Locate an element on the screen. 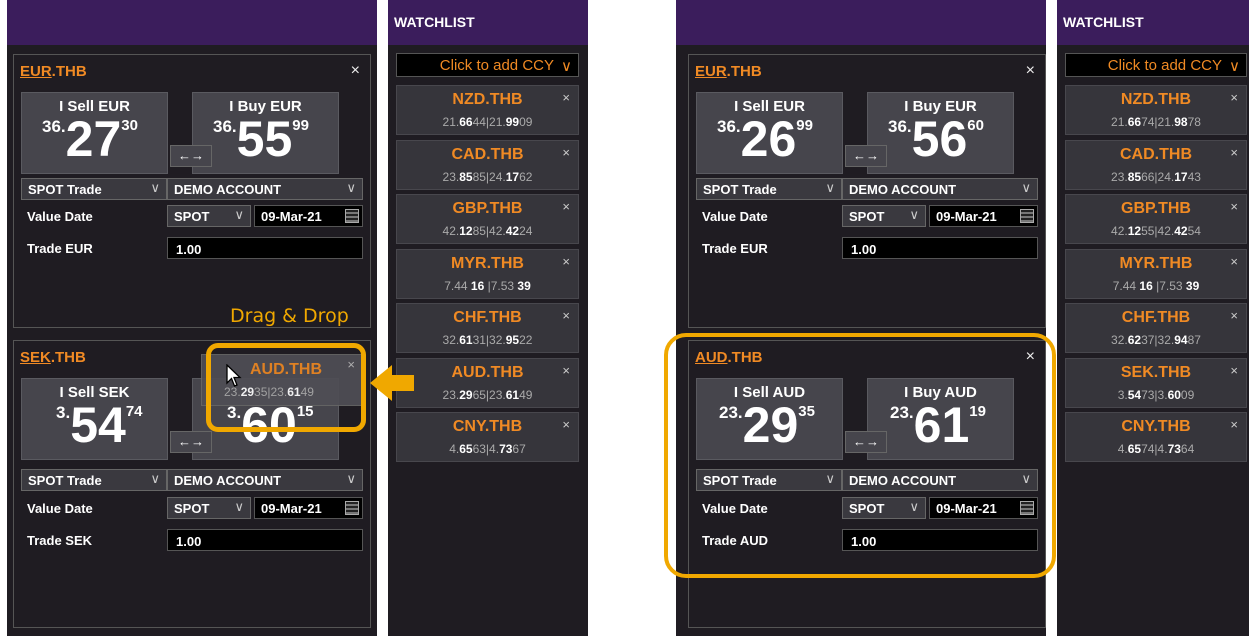 Image resolution: width=1249 pixels, height=636 pixels. tile-quote: 4.6563|4.7367 is located at coordinates (487, 449).